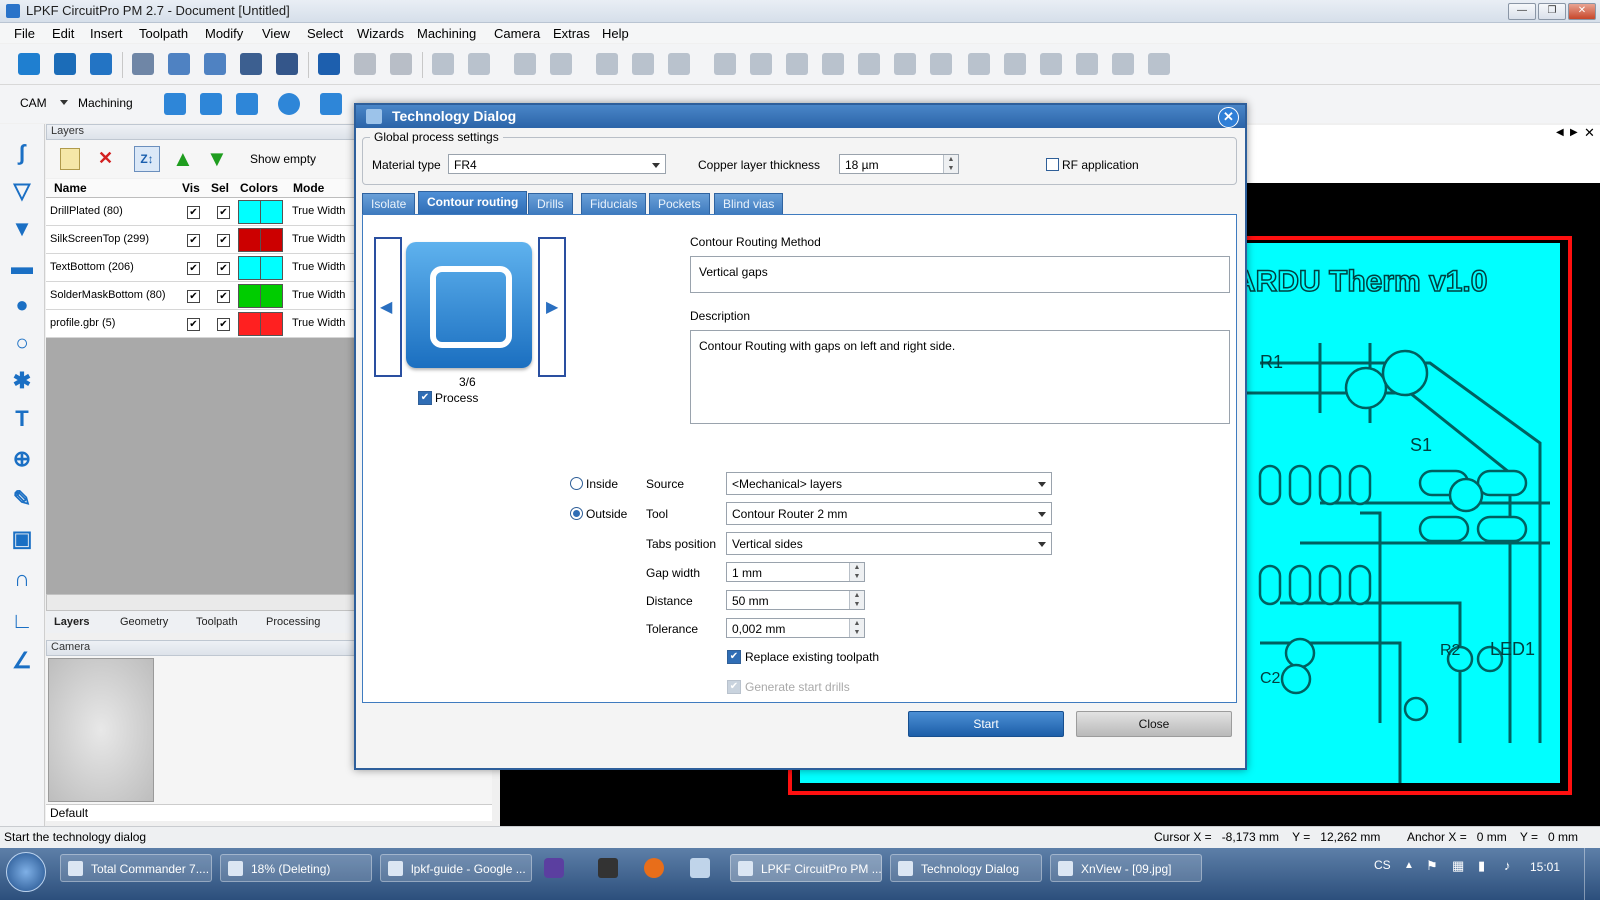  I want to click on delete-layer-icon: ✕, so click(105, 158).